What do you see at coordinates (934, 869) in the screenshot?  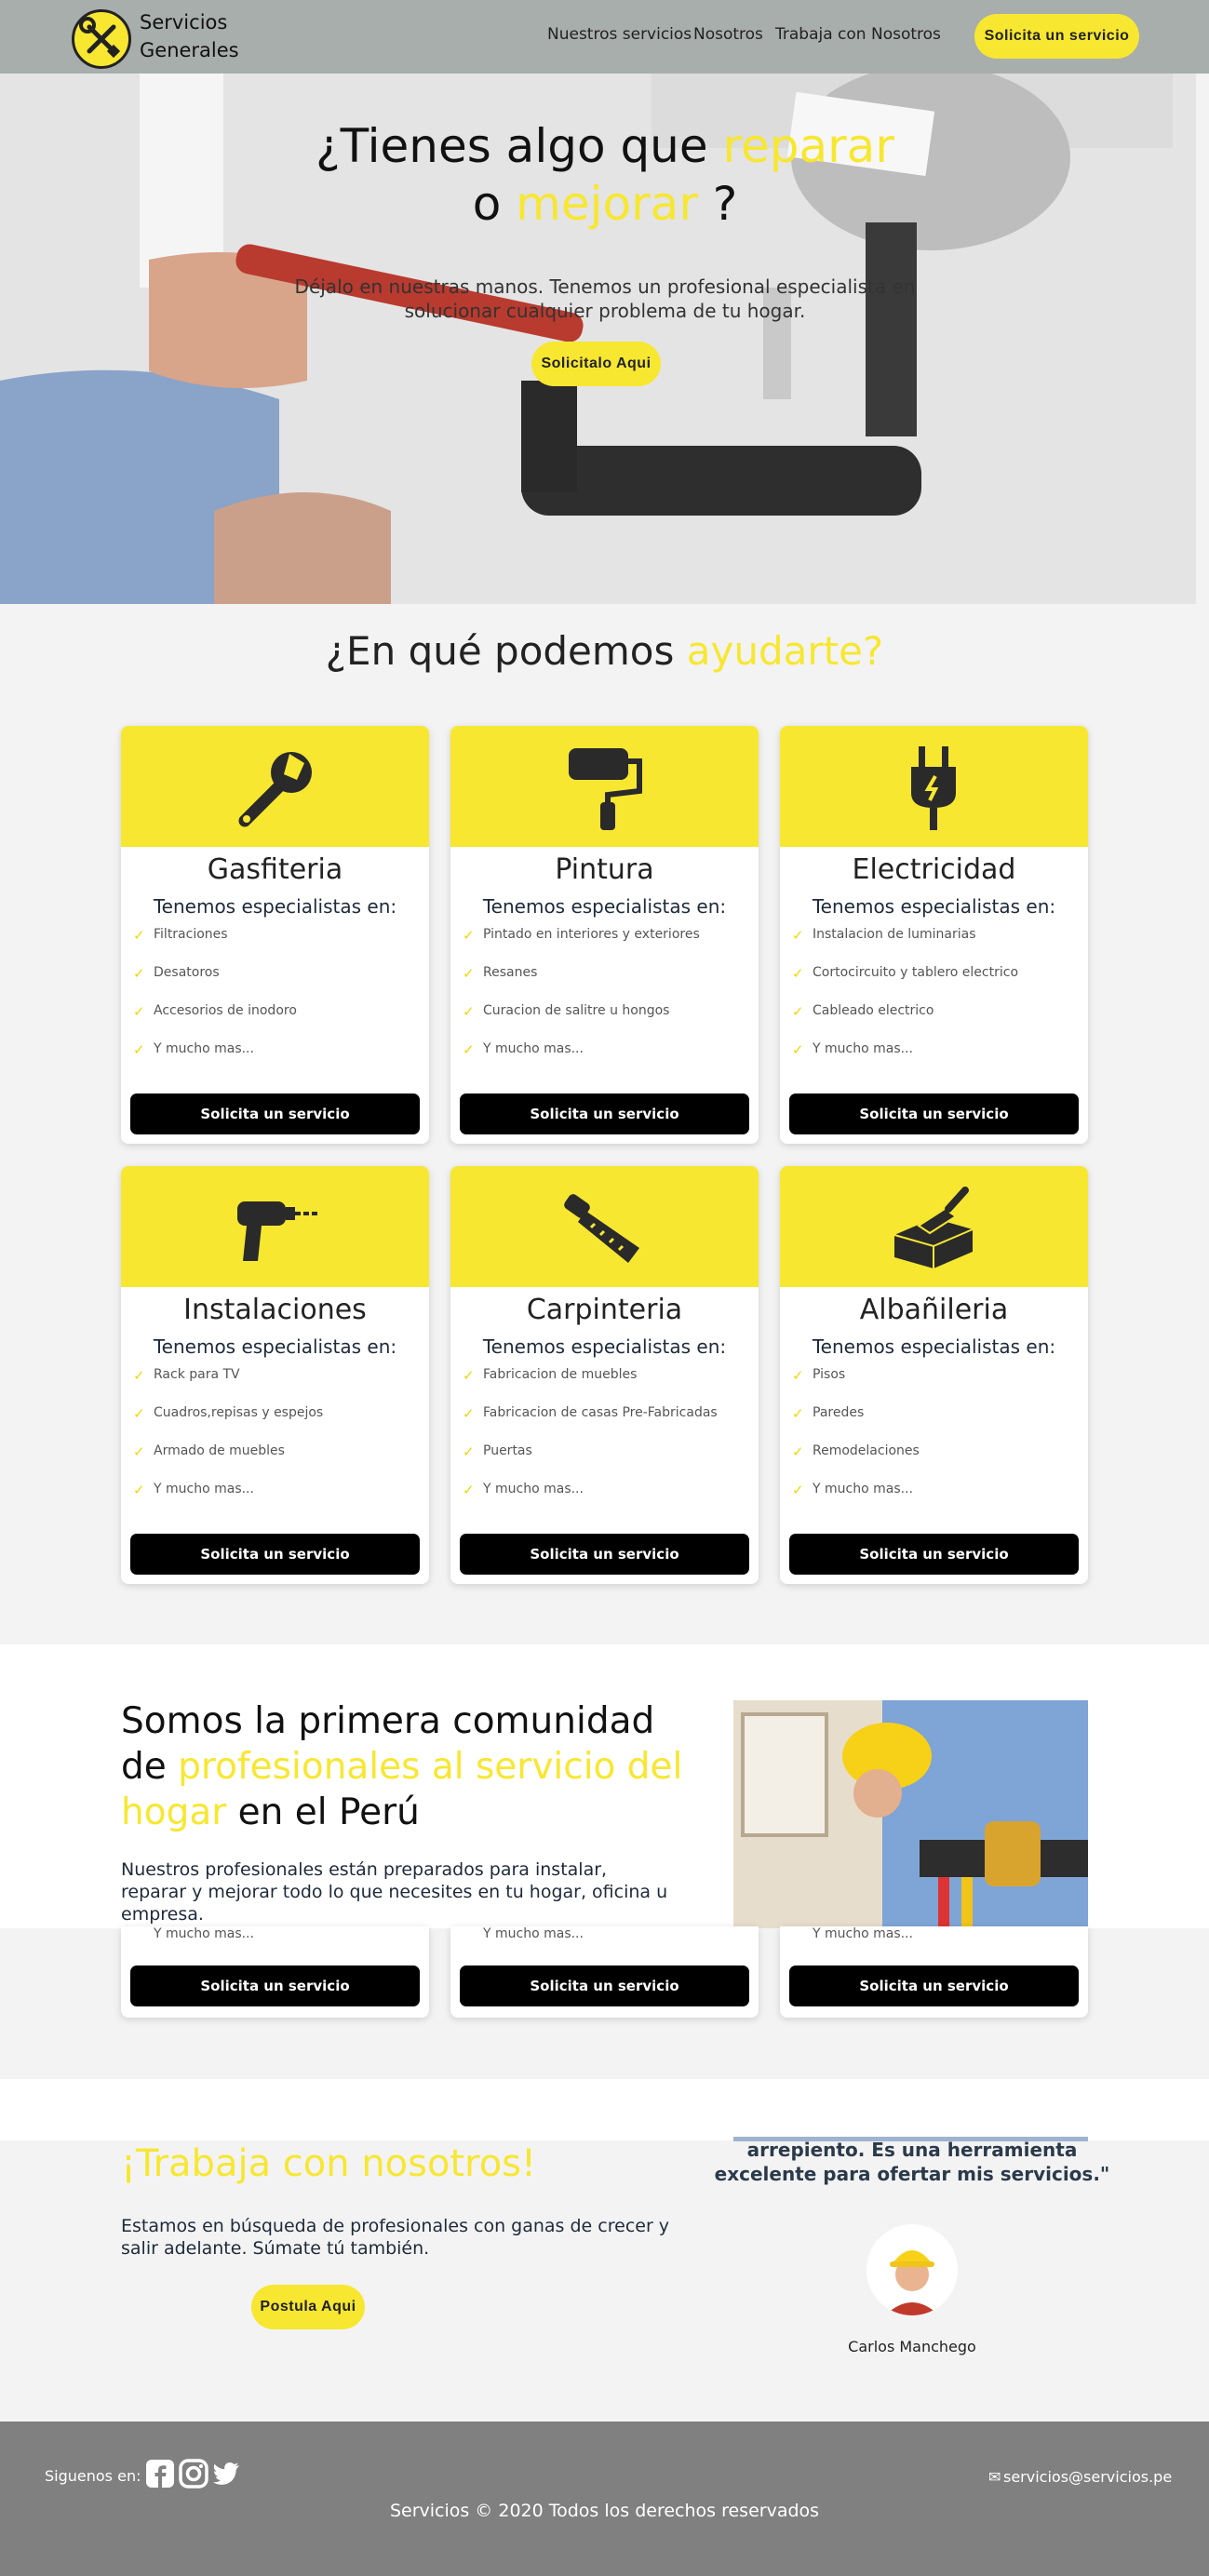 I see `card-title: Electricidad` at bounding box center [934, 869].